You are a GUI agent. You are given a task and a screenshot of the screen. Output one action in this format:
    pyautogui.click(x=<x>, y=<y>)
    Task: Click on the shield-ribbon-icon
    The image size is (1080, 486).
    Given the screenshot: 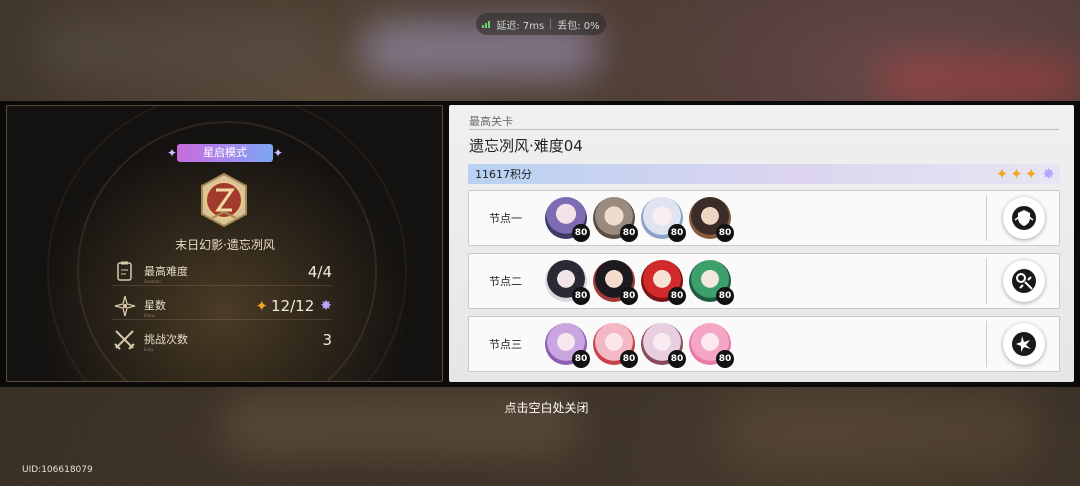 What is the action you would take?
    pyautogui.click(x=1024, y=218)
    